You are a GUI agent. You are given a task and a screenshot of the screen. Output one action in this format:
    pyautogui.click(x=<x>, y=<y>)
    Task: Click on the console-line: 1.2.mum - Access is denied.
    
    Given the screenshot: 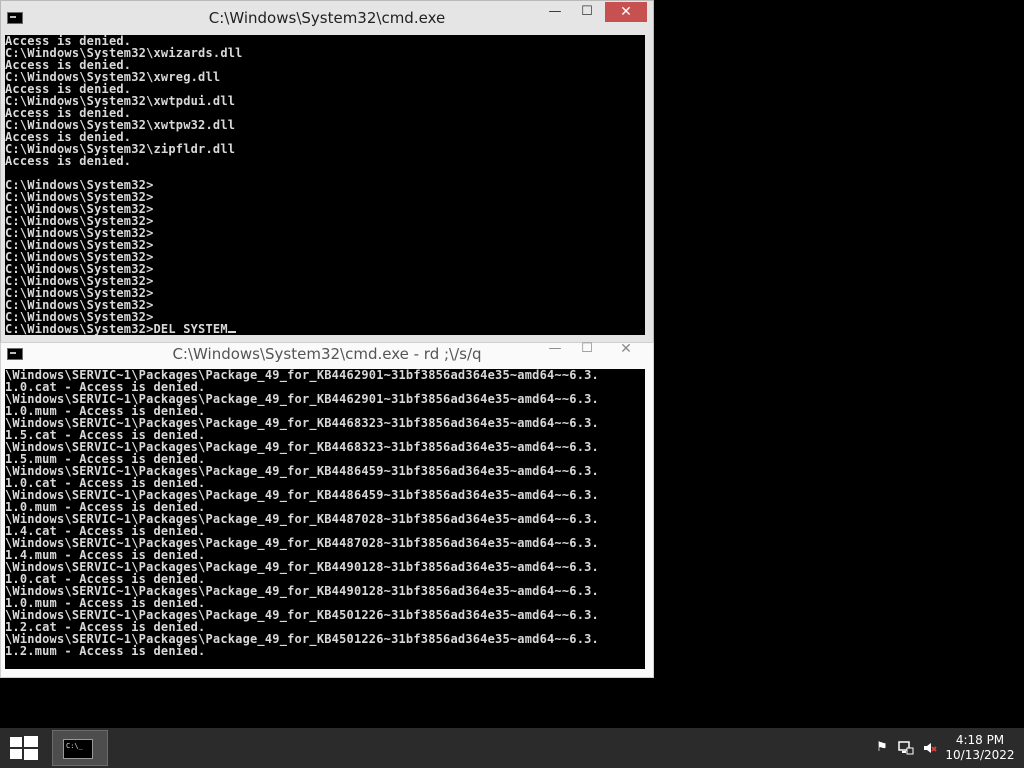 What is the action you would take?
    pyautogui.click(x=105, y=651)
    